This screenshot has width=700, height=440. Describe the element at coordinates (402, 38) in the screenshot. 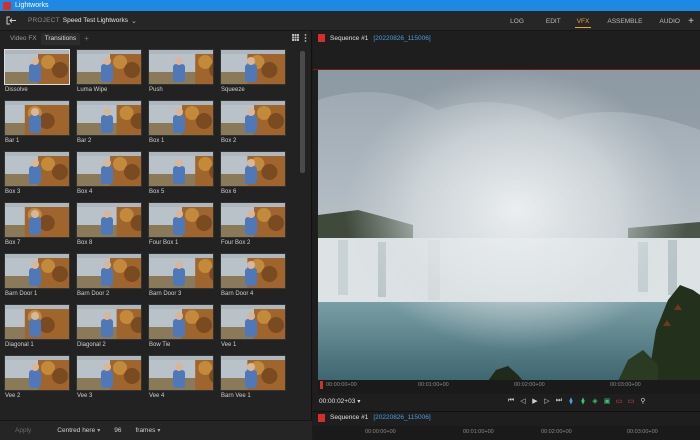

I see `viewer-sequence-stamp: [20220826_115006]` at that location.